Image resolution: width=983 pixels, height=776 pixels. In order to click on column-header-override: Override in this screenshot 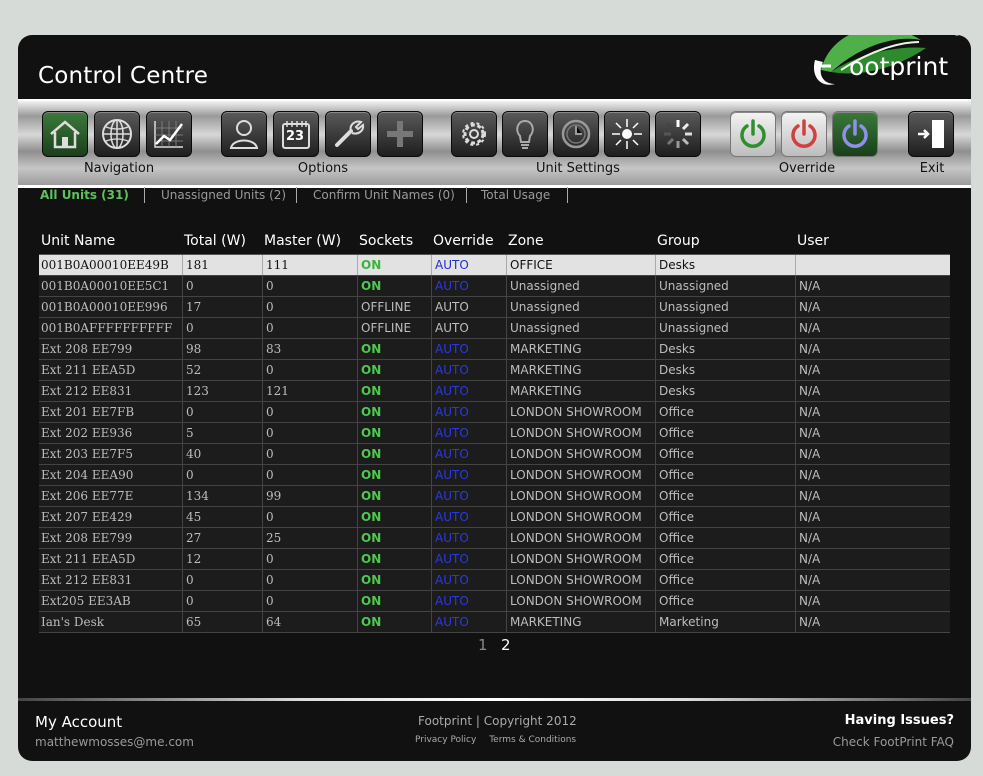, I will do `click(463, 241)`.